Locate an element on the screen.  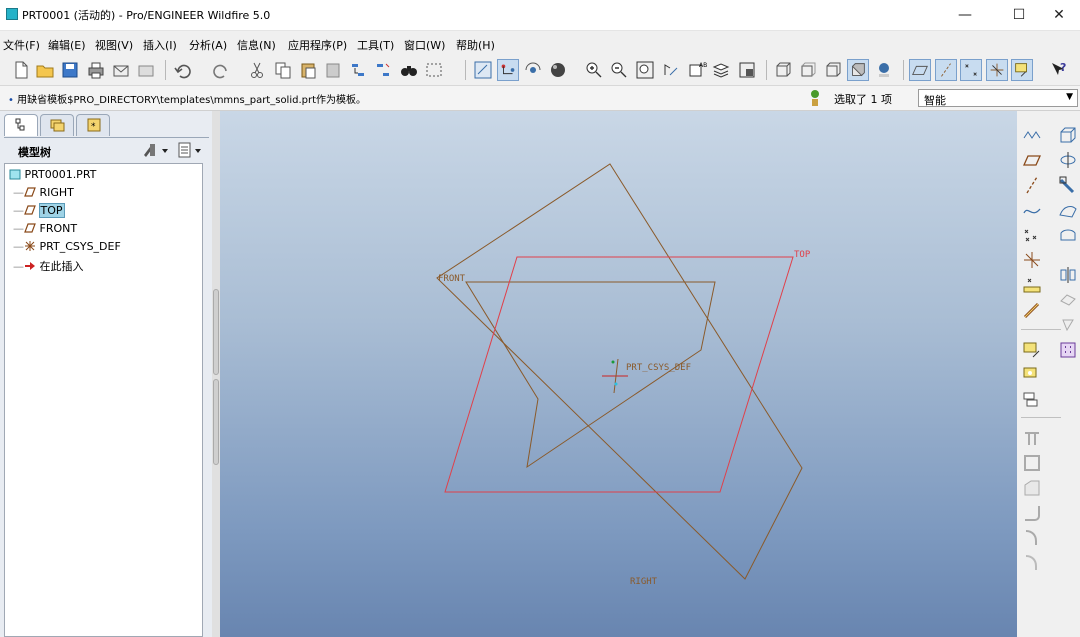
close-button: ✕ is located at coordinates (1059, 15).